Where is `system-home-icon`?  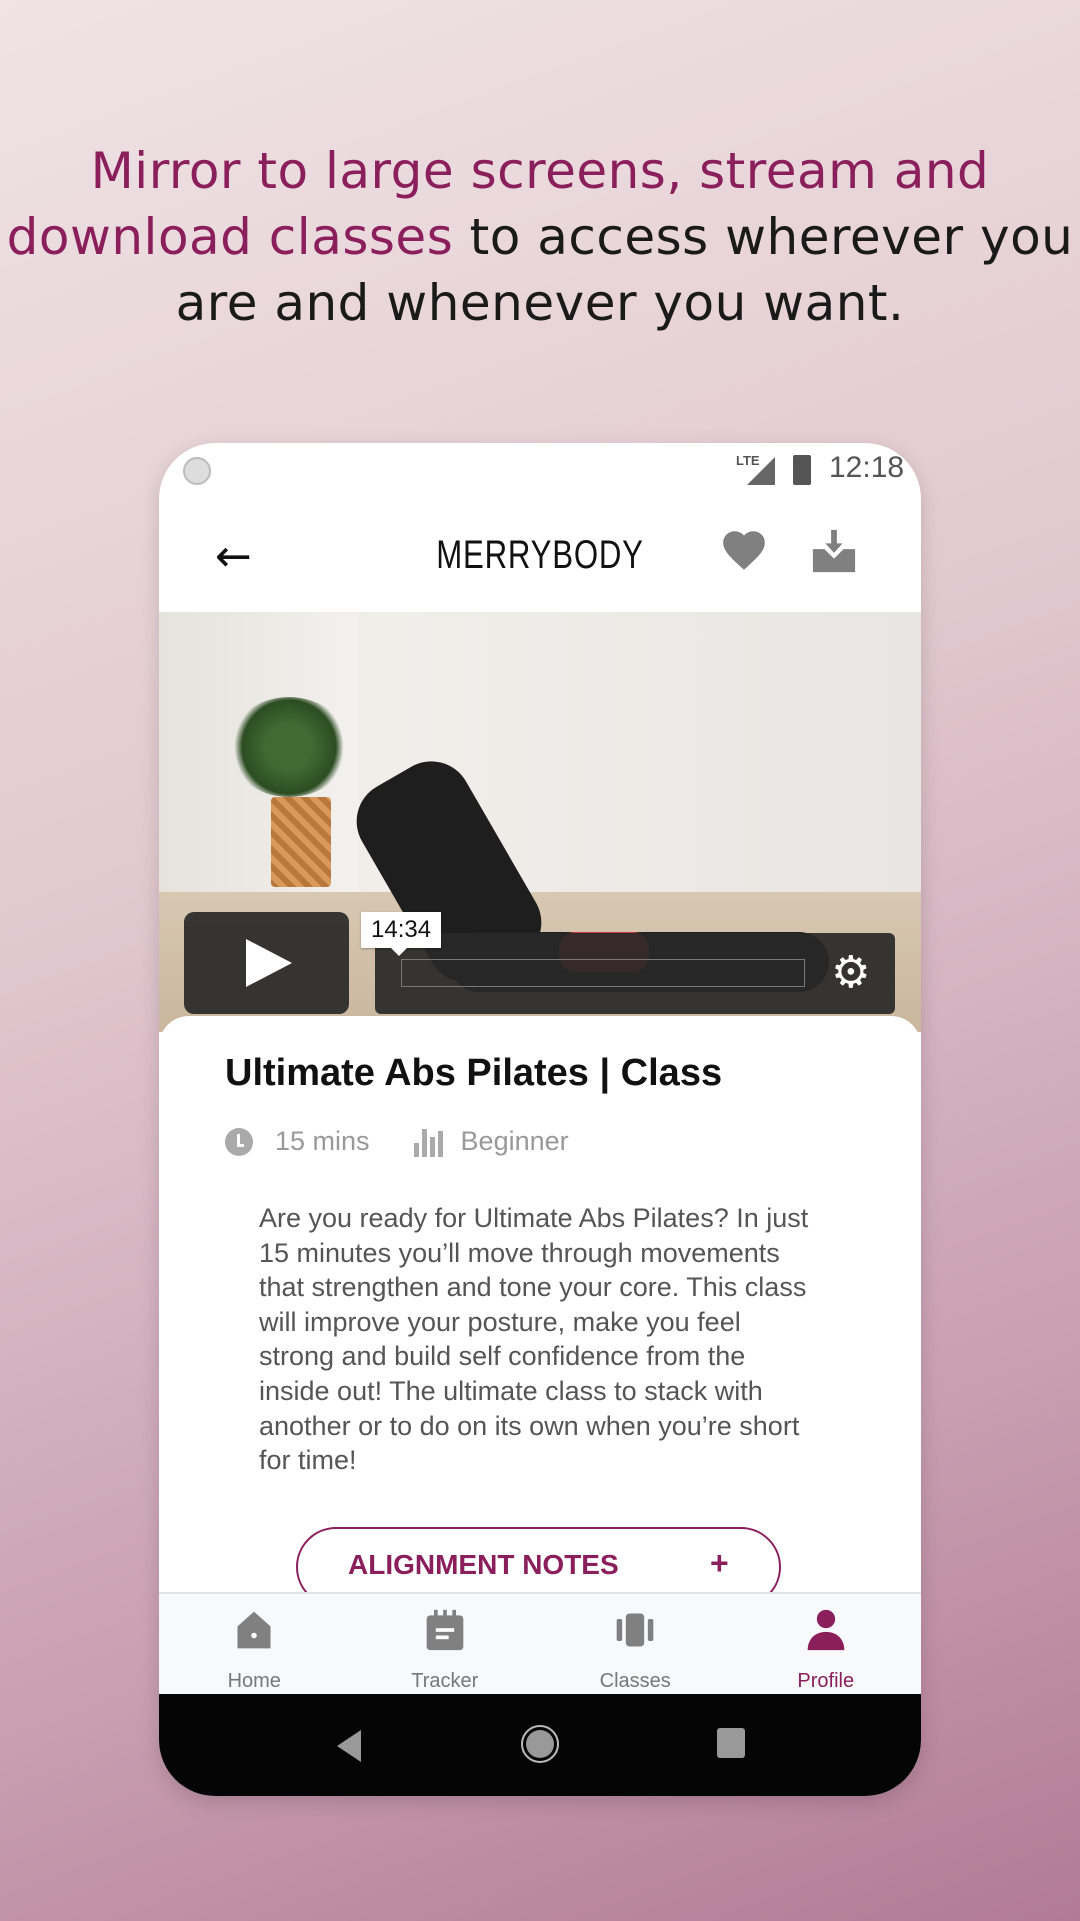
system-home-icon is located at coordinates (540, 1744).